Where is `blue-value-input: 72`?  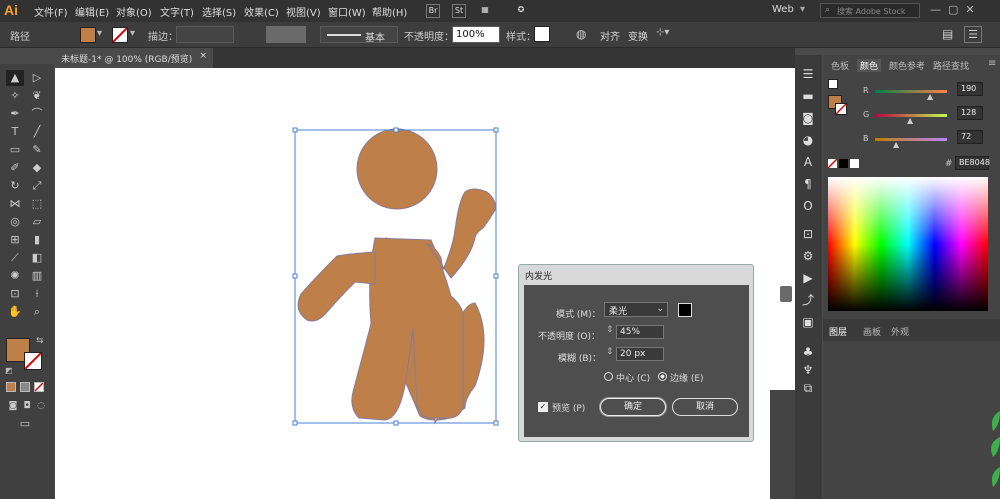 blue-value-input: 72 is located at coordinates (970, 137).